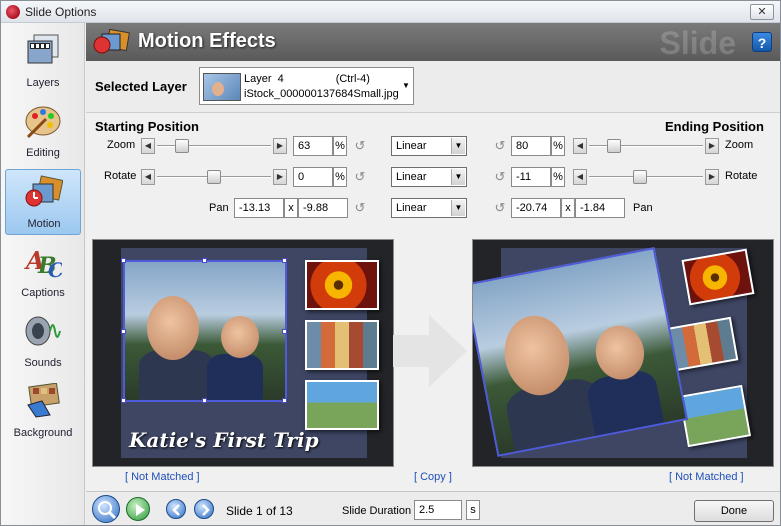  I want to click on end-zoom-input: 80, so click(531, 146).